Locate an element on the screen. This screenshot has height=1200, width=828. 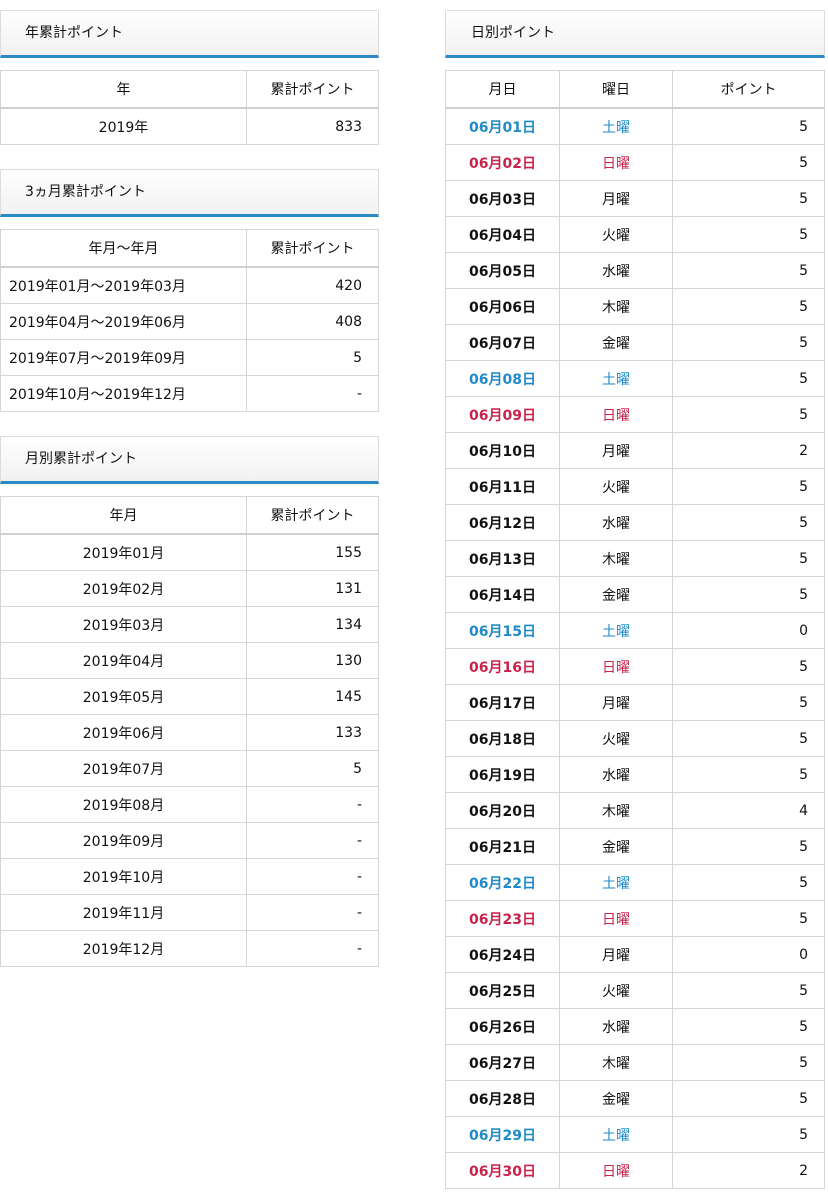
period-cell: 2019年10月 is located at coordinates (123, 876).